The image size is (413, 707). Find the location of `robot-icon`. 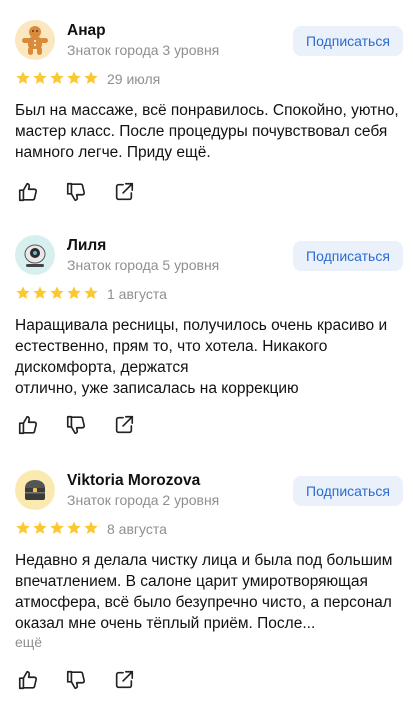

robot-icon is located at coordinates (35, 255).